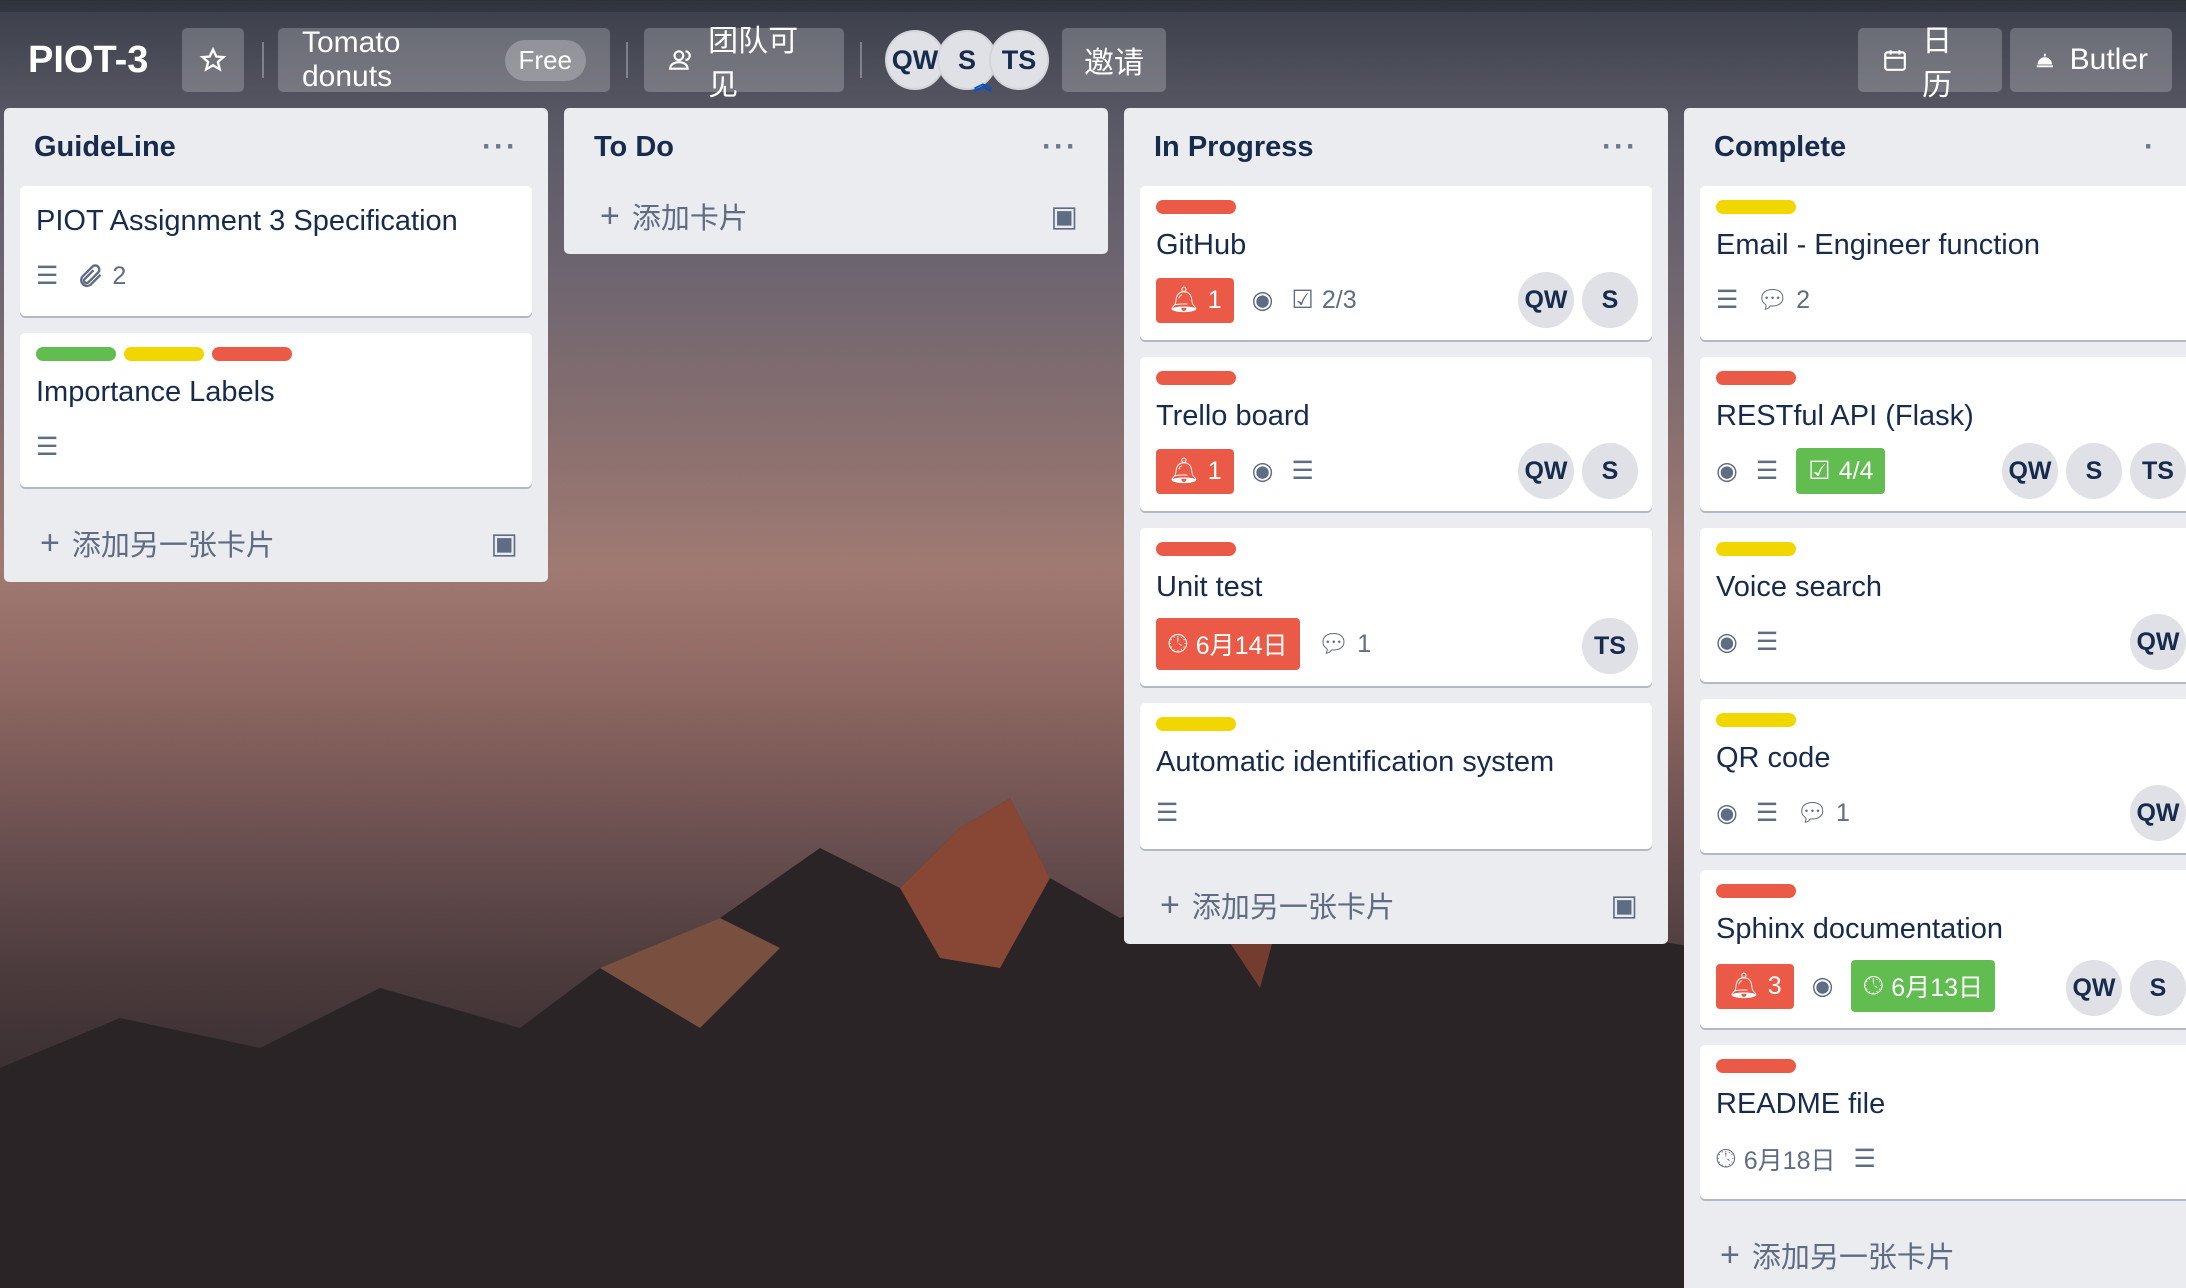 This screenshot has height=1288, width=2186. Describe the element at coordinates (1114, 63) in the screenshot. I see `invite-label: 邀请` at that location.